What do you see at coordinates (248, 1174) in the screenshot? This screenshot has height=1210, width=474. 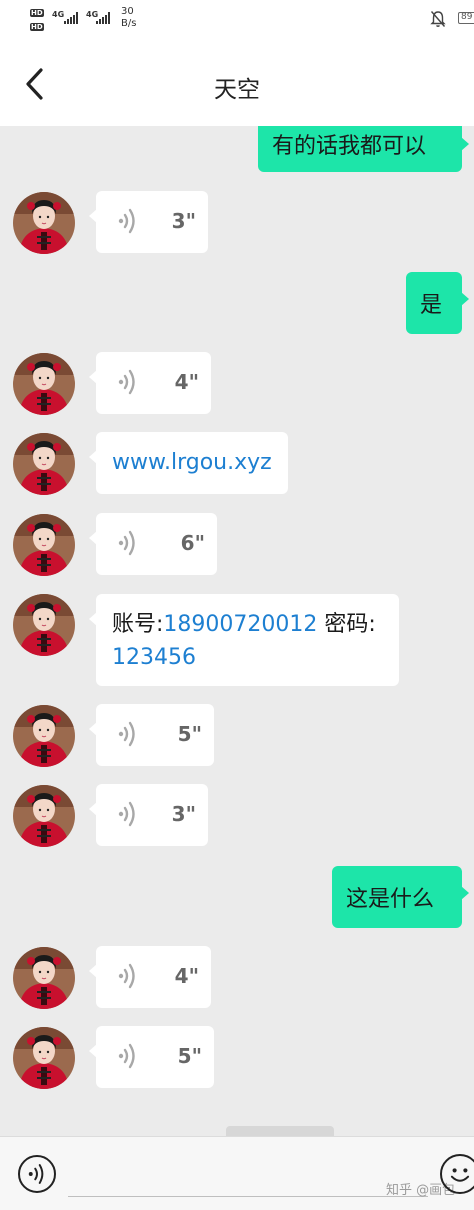 I see `message-input` at bounding box center [248, 1174].